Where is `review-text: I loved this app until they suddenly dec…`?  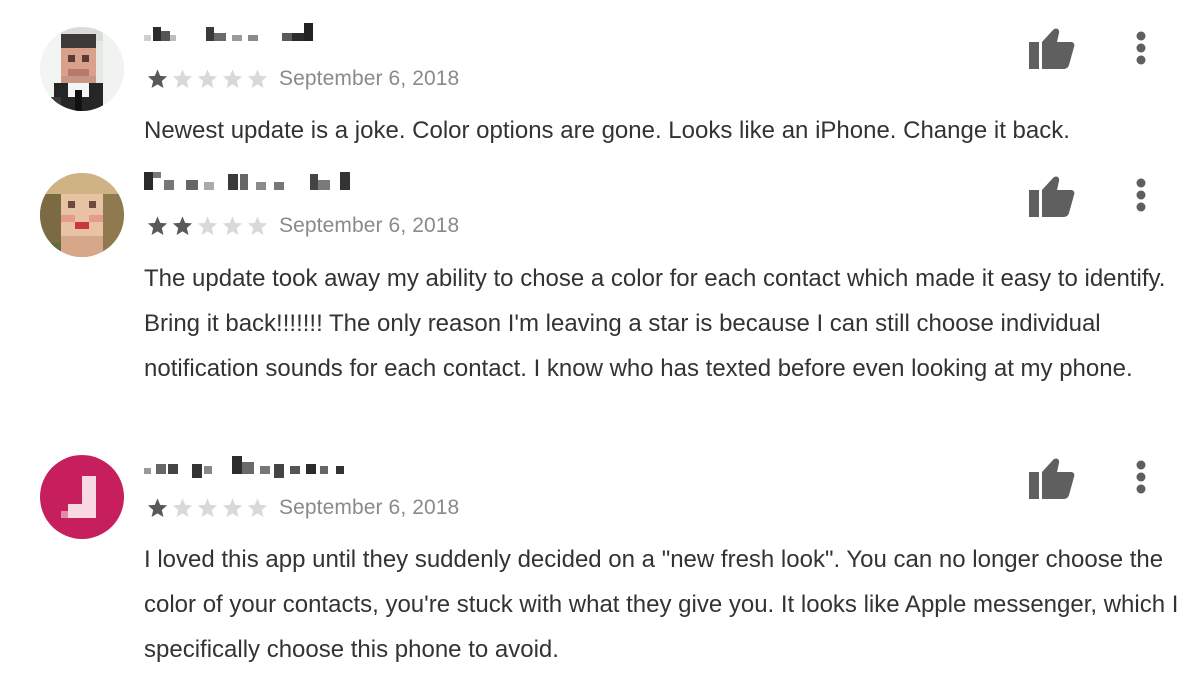 review-text: I loved this app until they suddenly dec… is located at coordinates (661, 604).